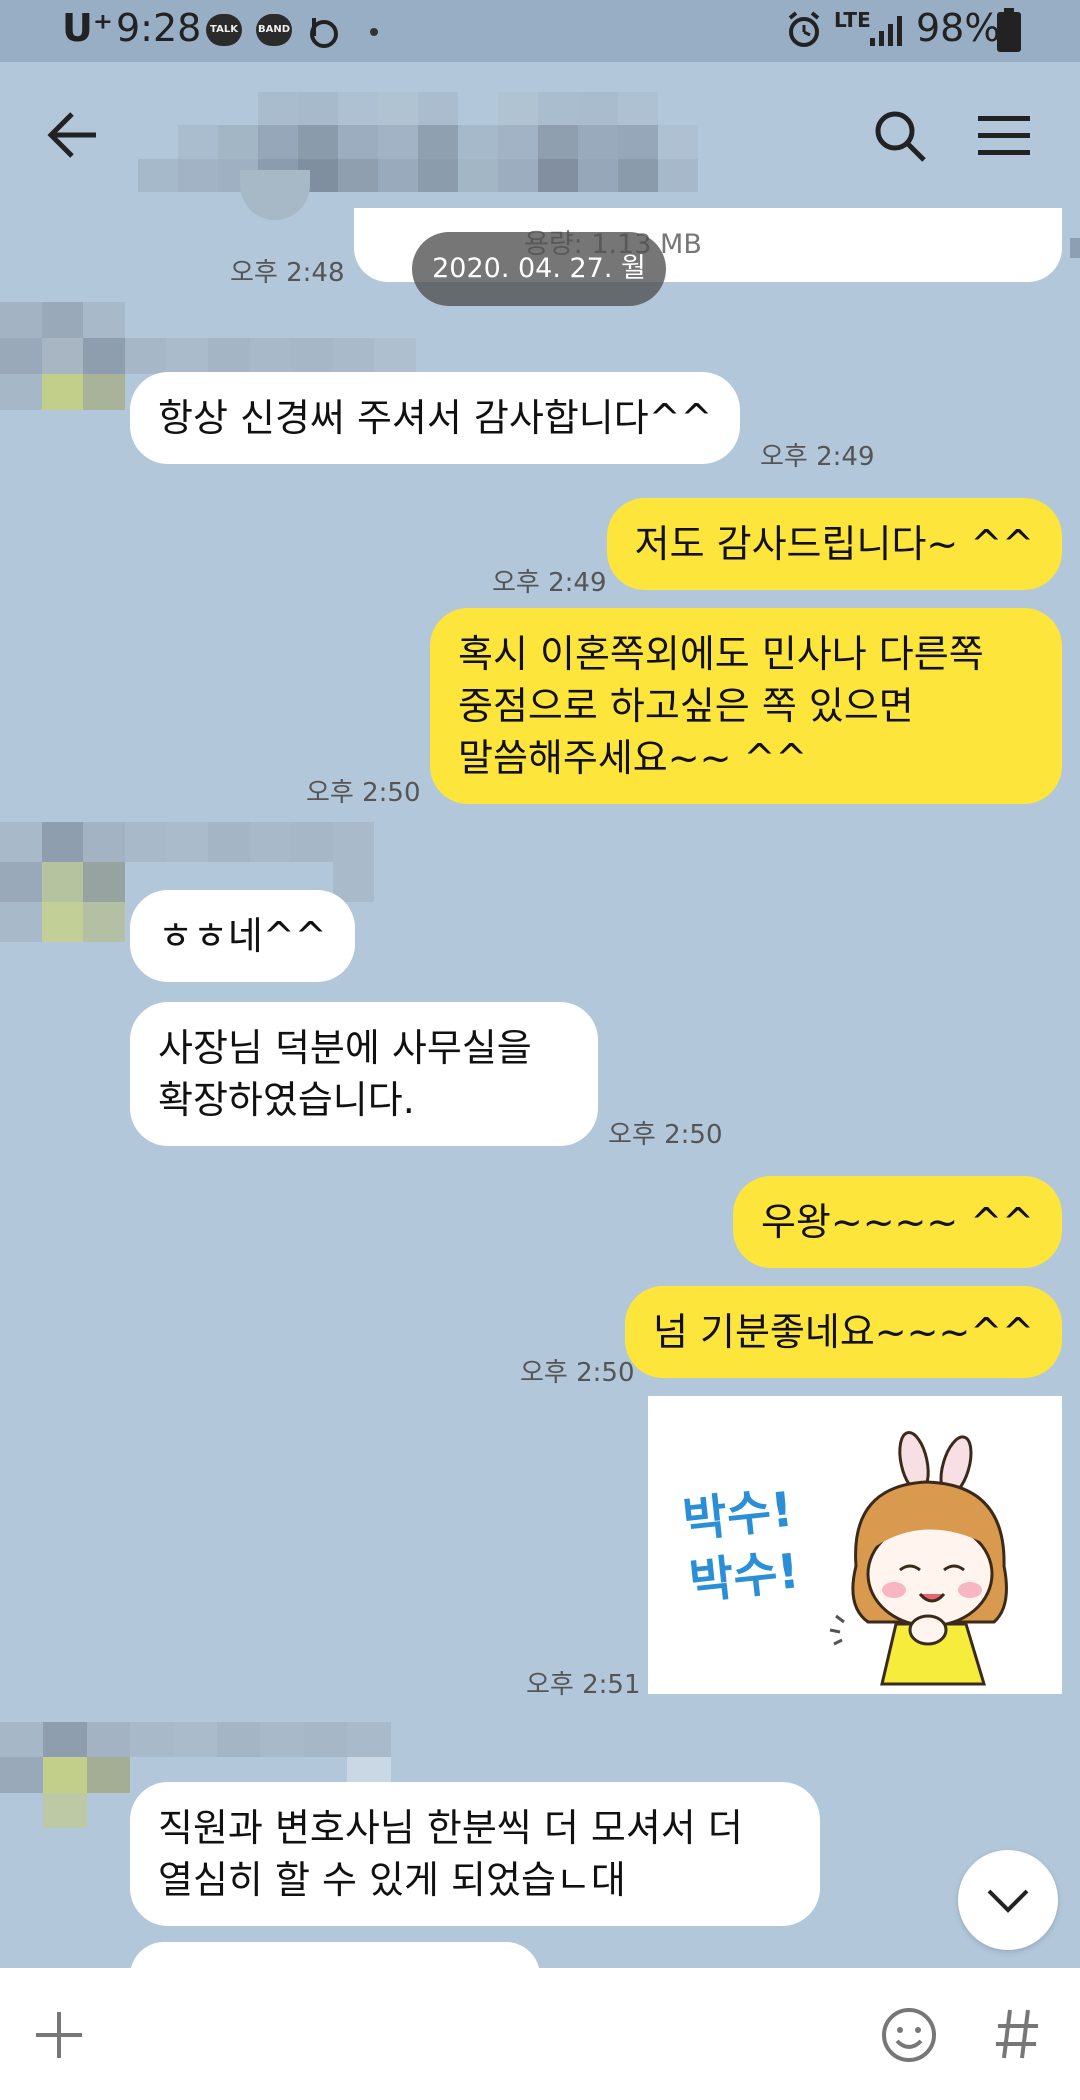  I want to click on incoming-message-bubble: 항상 신경써 주셔서 감사합니다^^, so click(435, 418).